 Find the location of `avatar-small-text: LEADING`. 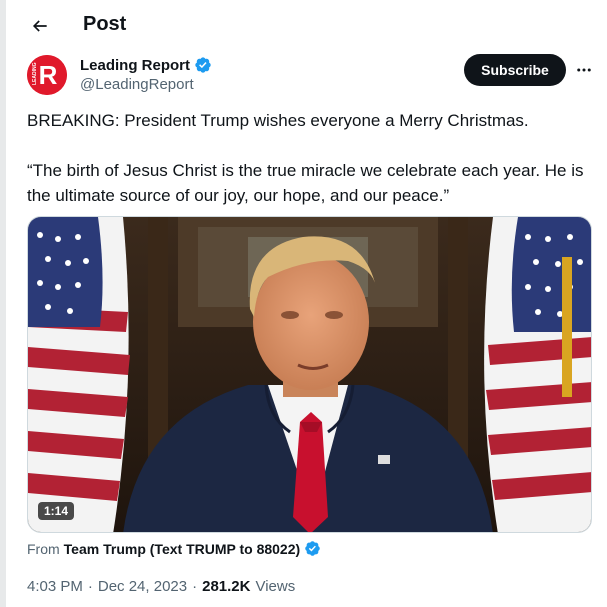

avatar-small-text: LEADING is located at coordinates (35, 73).